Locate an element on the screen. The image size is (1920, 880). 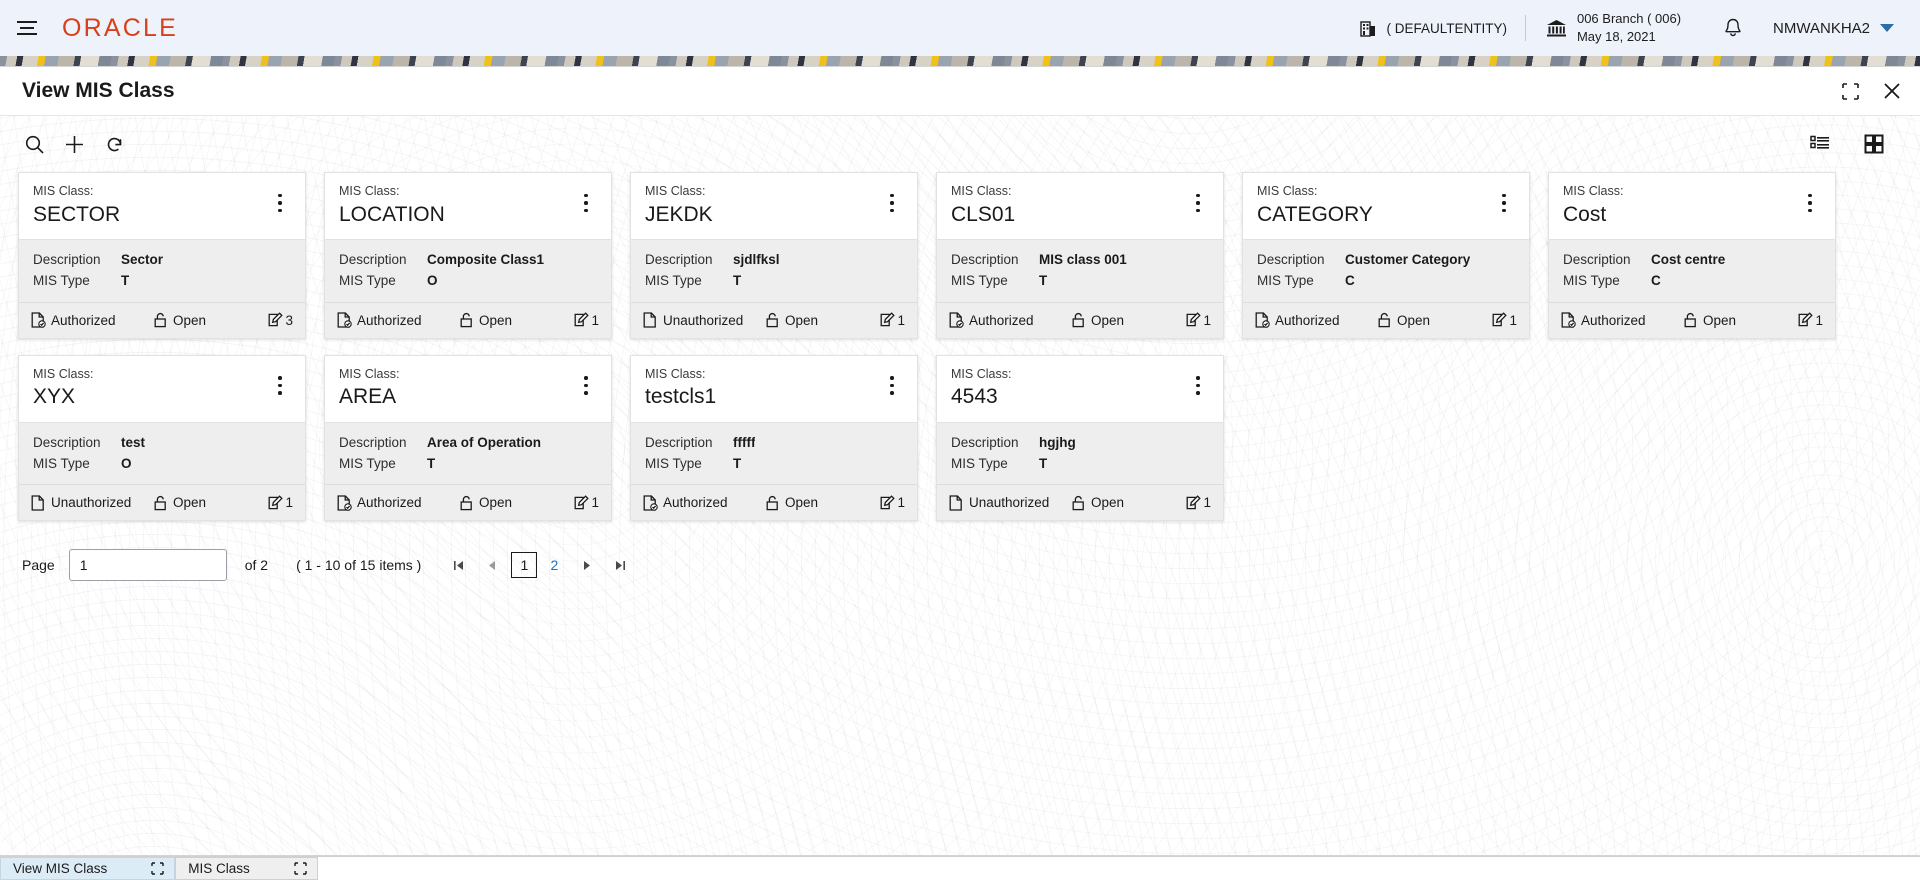
entity-label: ( DEFAULTENTITY) is located at coordinates (1446, 28).